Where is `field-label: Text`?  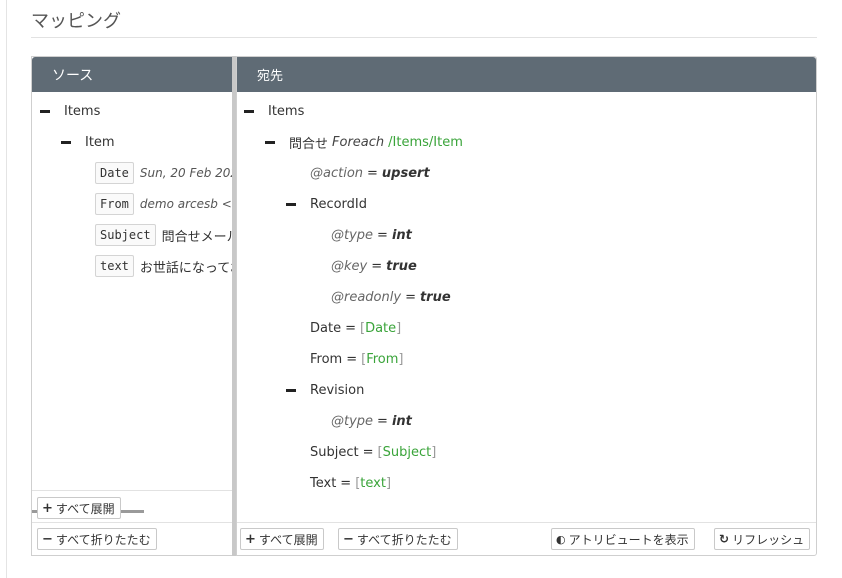 field-label: Text is located at coordinates (323, 483).